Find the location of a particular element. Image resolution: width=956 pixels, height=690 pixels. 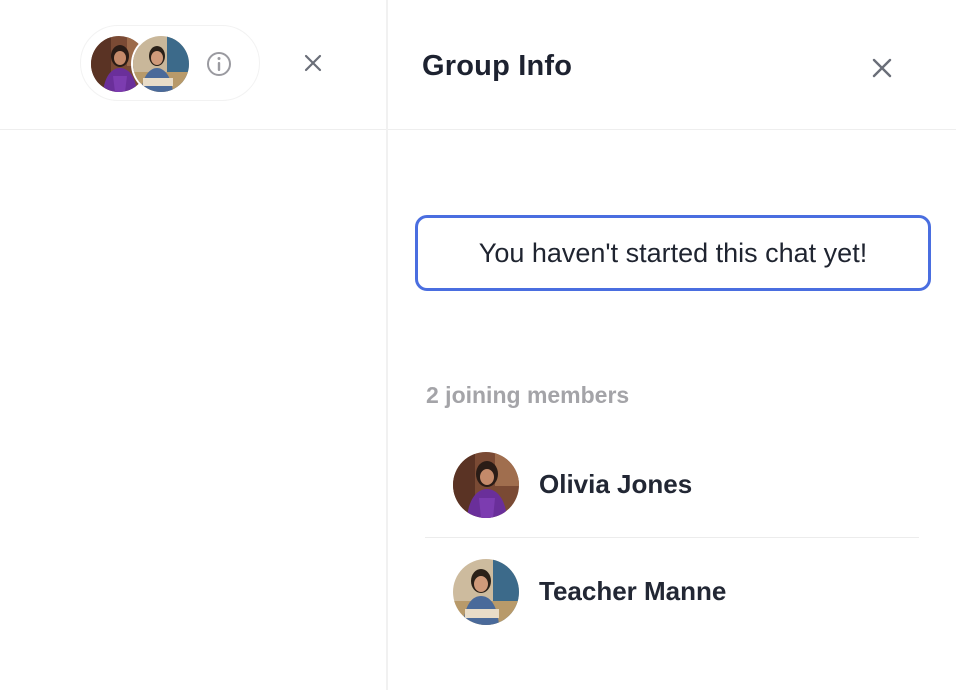

notice-text: You haven't started this chat yet! is located at coordinates (673, 252).